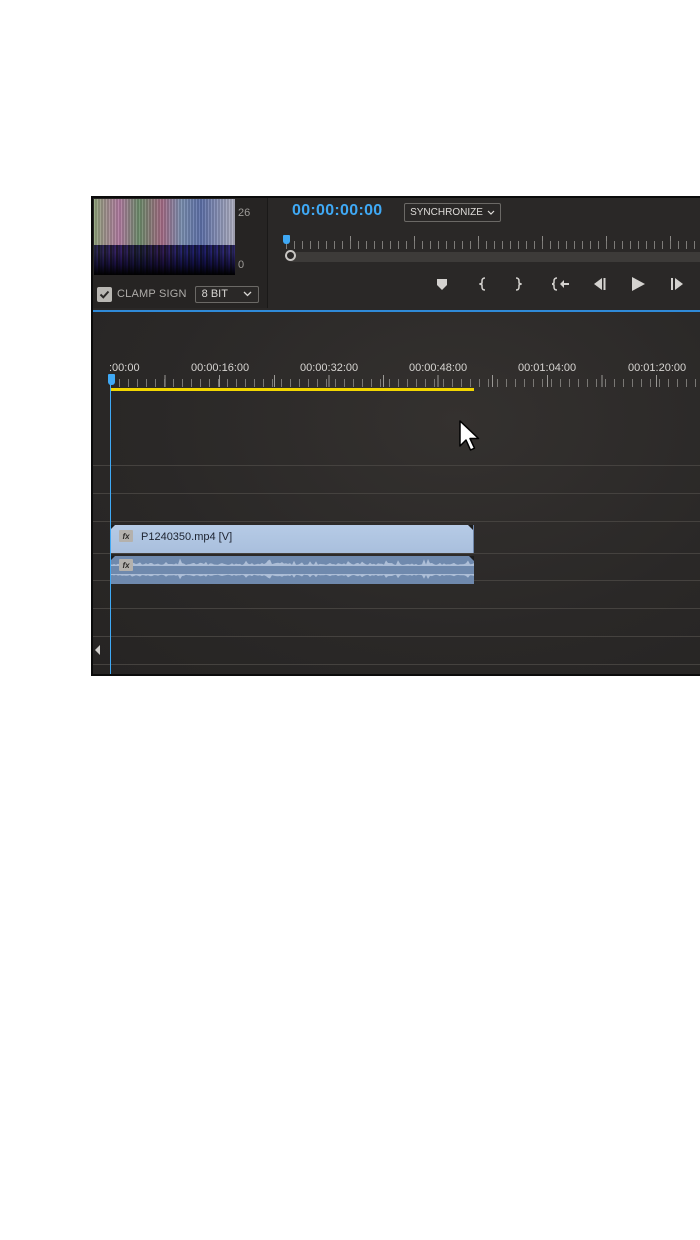 Image resolution: width=700 pixels, height=1240 pixels. I want to click on ruler-label: :00:00, so click(124, 368).